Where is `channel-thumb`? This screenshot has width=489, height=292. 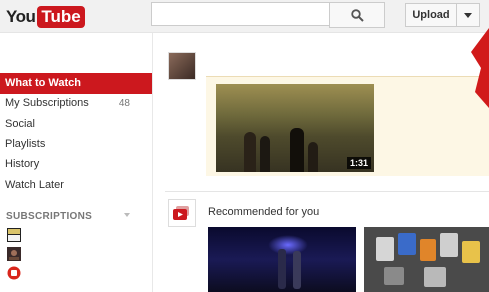
channel-thumb is located at coordinates (14, 254).